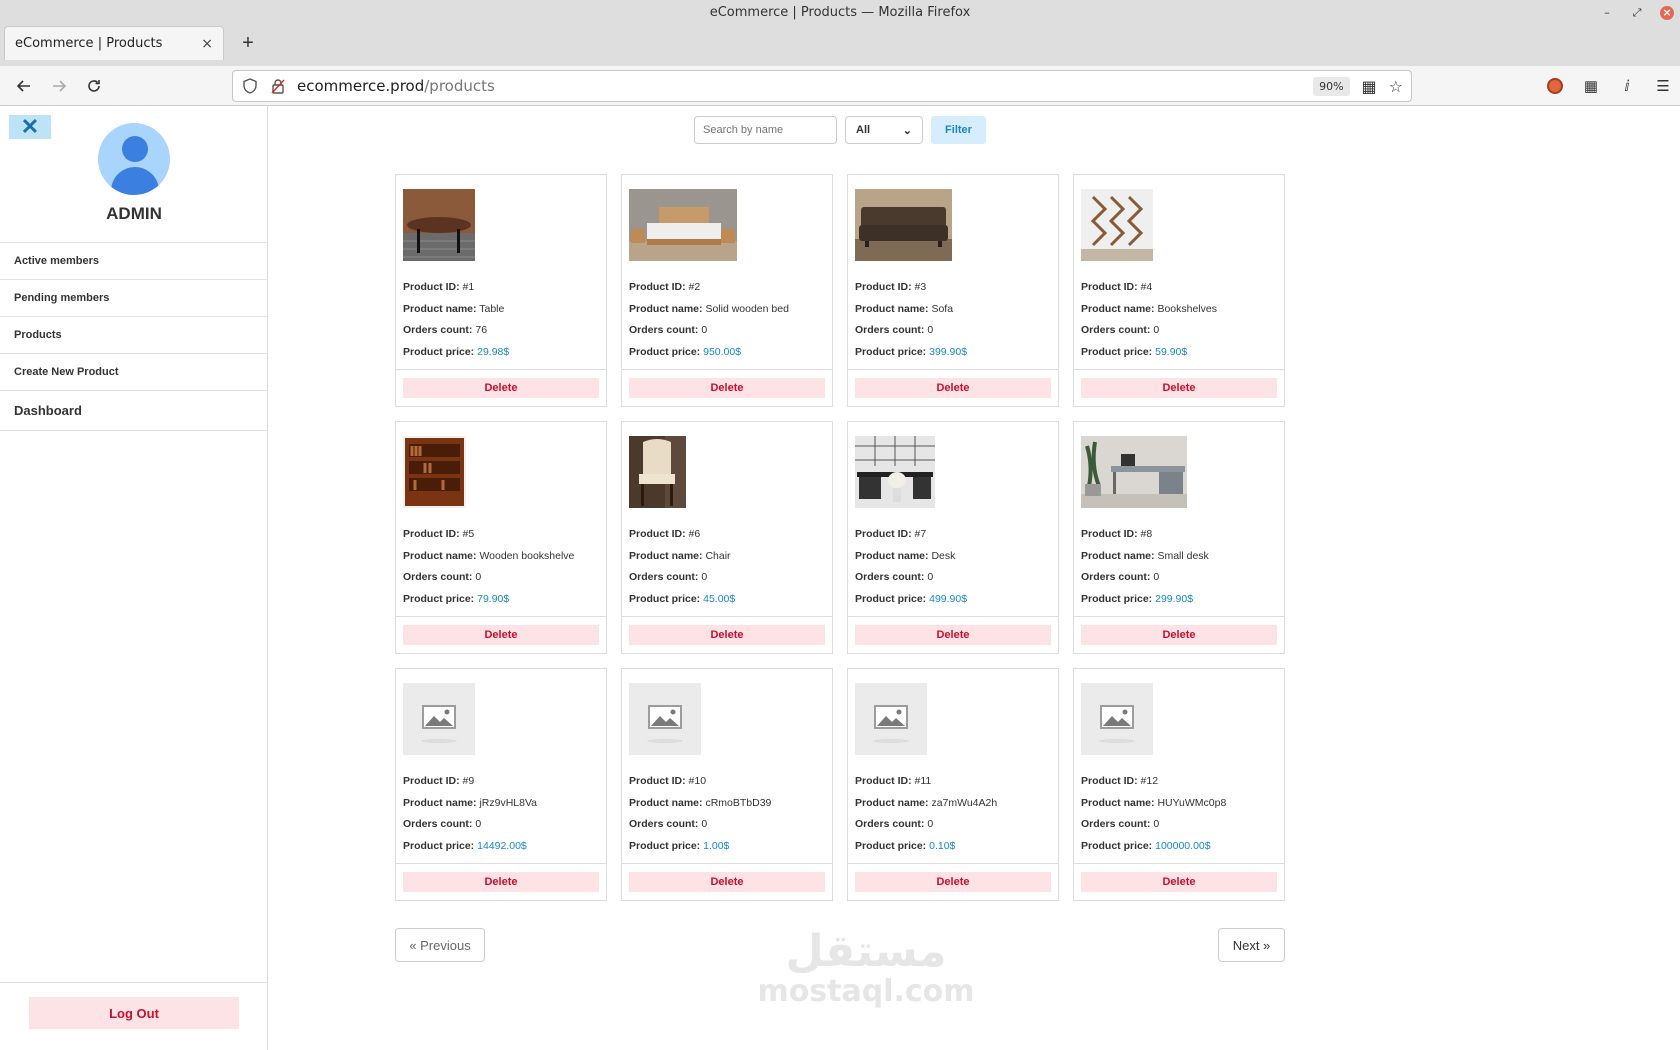 Image resolution: width=1680 pixels, height=1050 pixels. What do you see at coordinates (1667, 13) in the screenshot?
I see `window-close-icon: ×` at bounding box center [1667, 13].